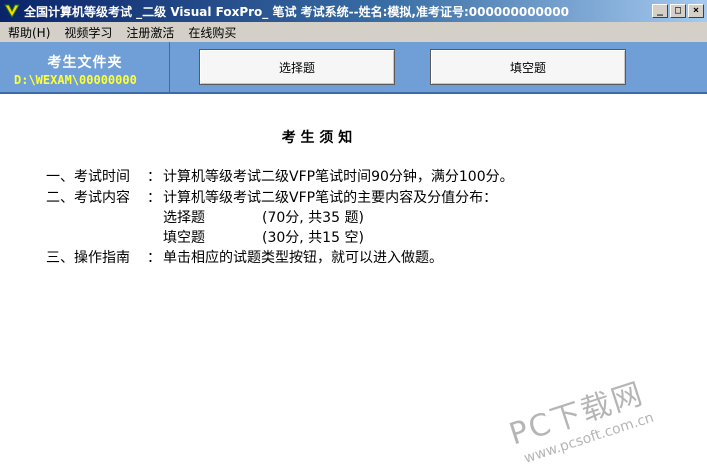 The height and width of the screenshot is (476, 707). I want to click on fill-in-blank-button: 填空题, so click(528, 67).